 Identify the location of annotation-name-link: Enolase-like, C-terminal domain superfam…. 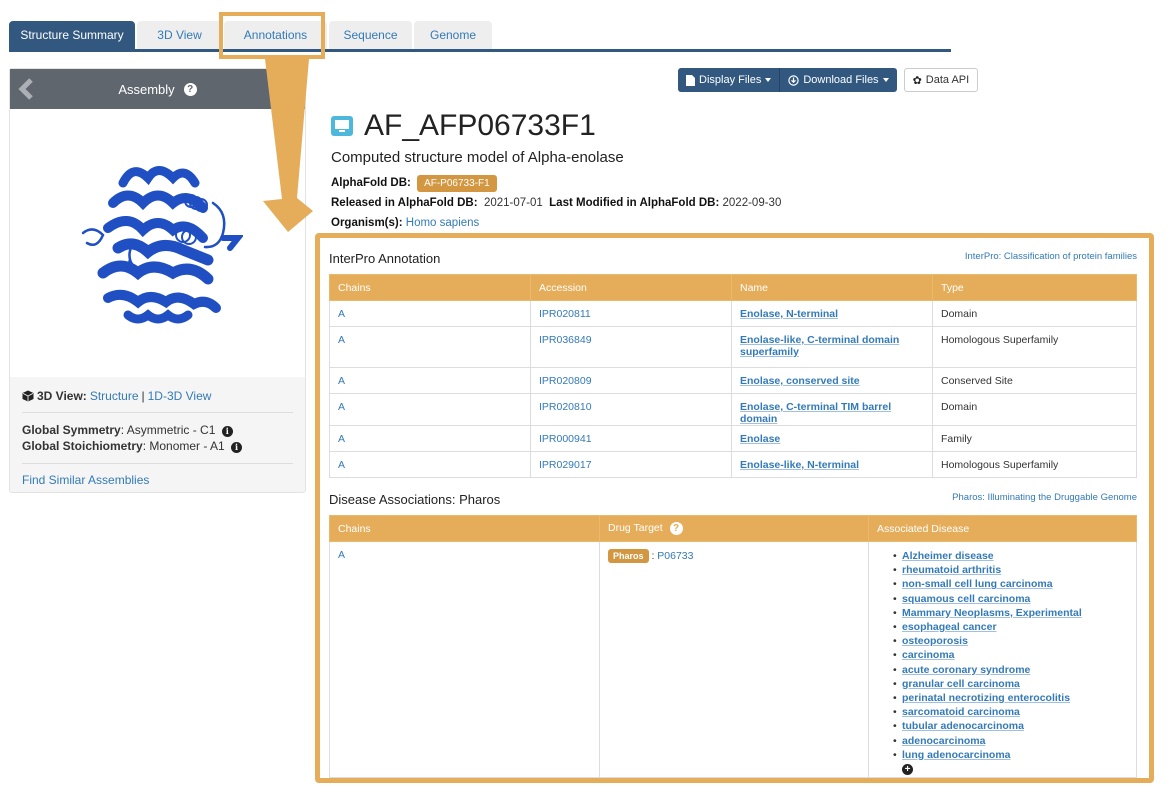
(819, 346).